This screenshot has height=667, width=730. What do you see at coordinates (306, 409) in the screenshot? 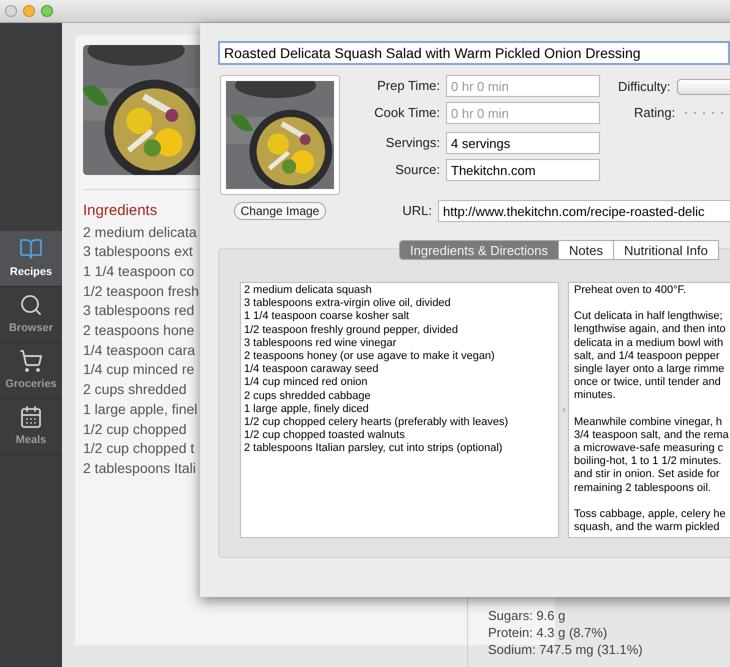
I see `ingredient-line: 1 large apple, finely diced` at bounding box center [306, 409].